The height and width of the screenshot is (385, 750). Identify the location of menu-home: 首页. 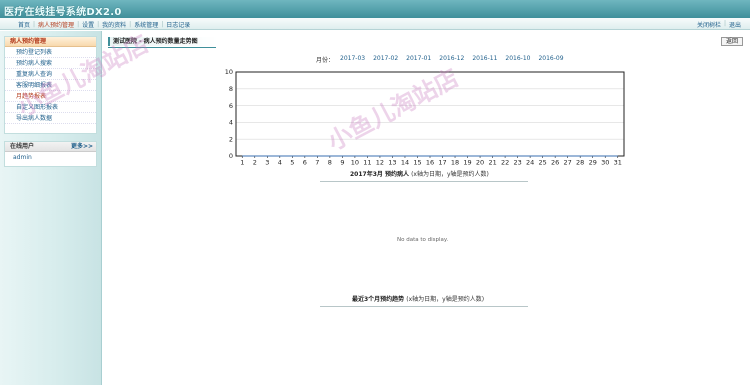
(24, 24).